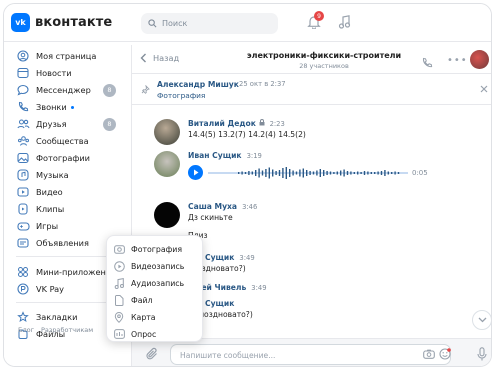 Image resolution: width=495 pixels, height=370 pixels. Describe the element at coordinates (63, 158) in the screenshot. I see `sidebar-item-label: Фотографии` at that location.